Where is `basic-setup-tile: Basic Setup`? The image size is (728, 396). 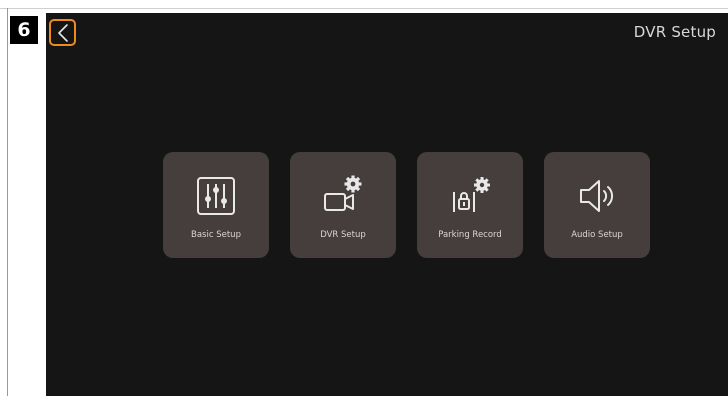
basic-setup-tile: Basic Setup is located at coordinates (216, 205).